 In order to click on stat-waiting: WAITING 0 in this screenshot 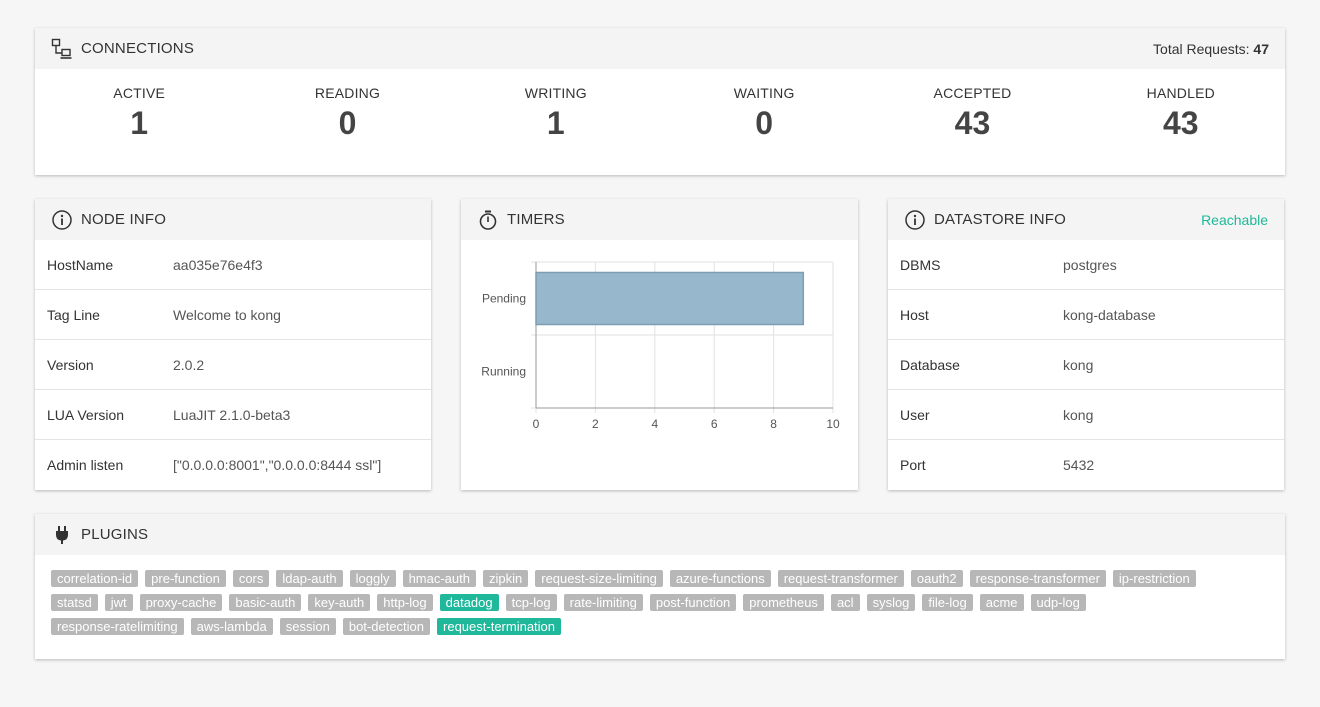, I will do `click(764, 113)`.